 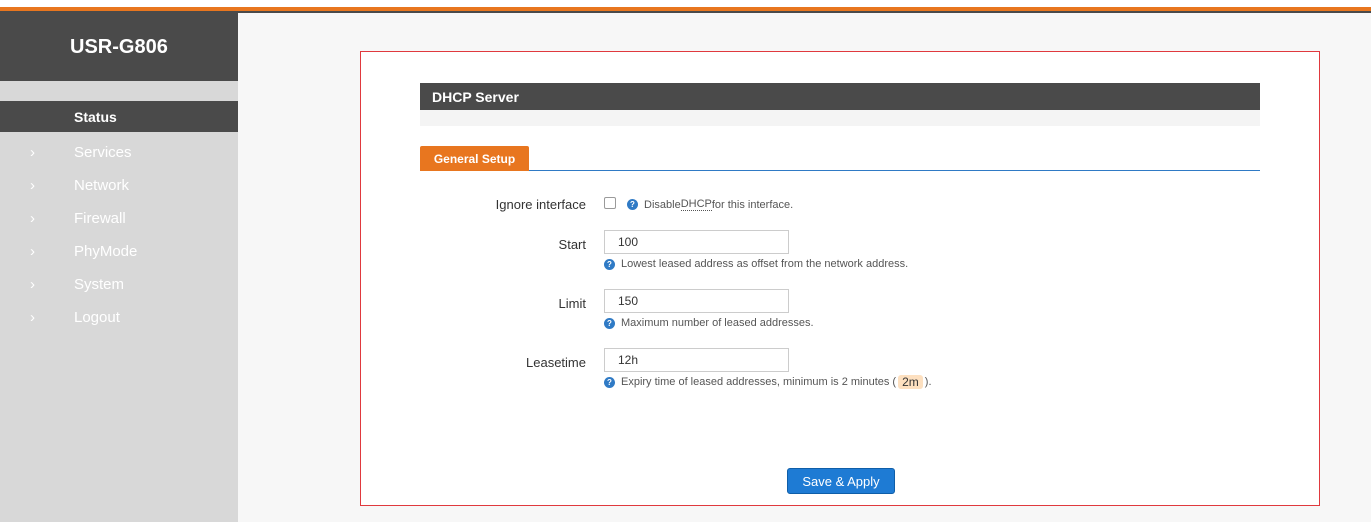 I want to click on hint-text: Maximum number of leased addresses., so click(x=717, y=323).